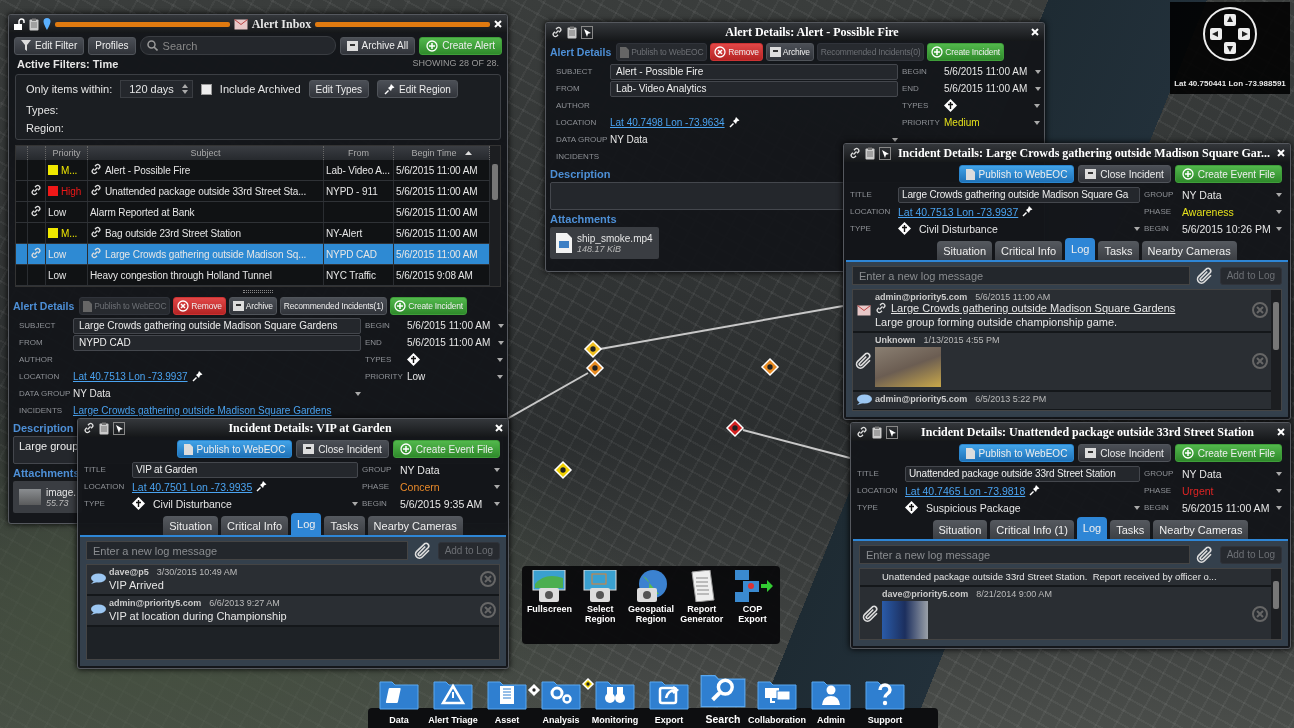 Image resolution: width=1294 pixels, height=728 pixels. Describe the element at coordinates (1032, 529) in the screenshot. I see `tab: Critical Info (1)` at that location.